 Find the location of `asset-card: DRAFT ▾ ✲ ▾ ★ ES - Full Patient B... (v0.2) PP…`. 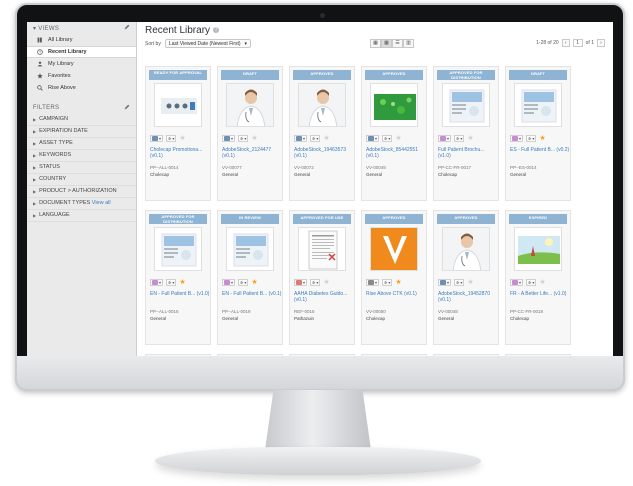

asset-card: DRAFT ▾ ✲ ▾ ★ ES - Full Patient B... (v0.2) PP… is located at coordinates (538, 133).